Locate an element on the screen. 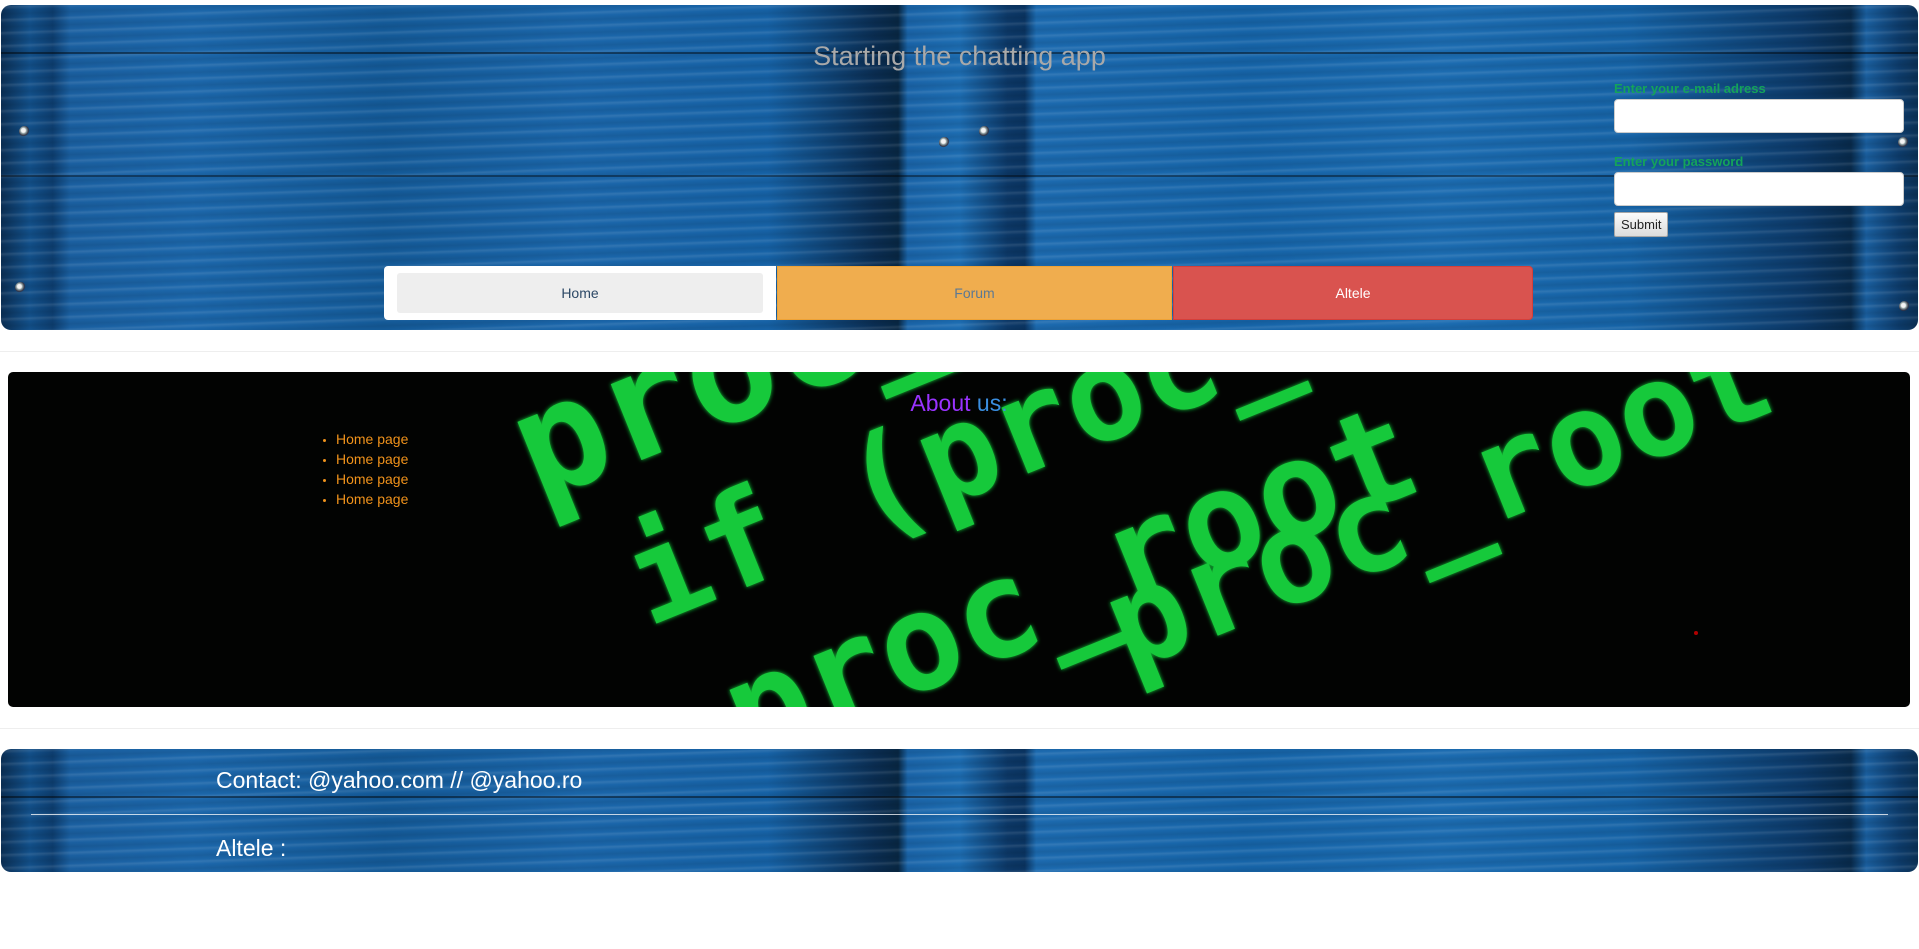 Image resolution: width=1919 pixels, height=949 pixels. about-title-word2: us: is located at coordinates (992, 403).